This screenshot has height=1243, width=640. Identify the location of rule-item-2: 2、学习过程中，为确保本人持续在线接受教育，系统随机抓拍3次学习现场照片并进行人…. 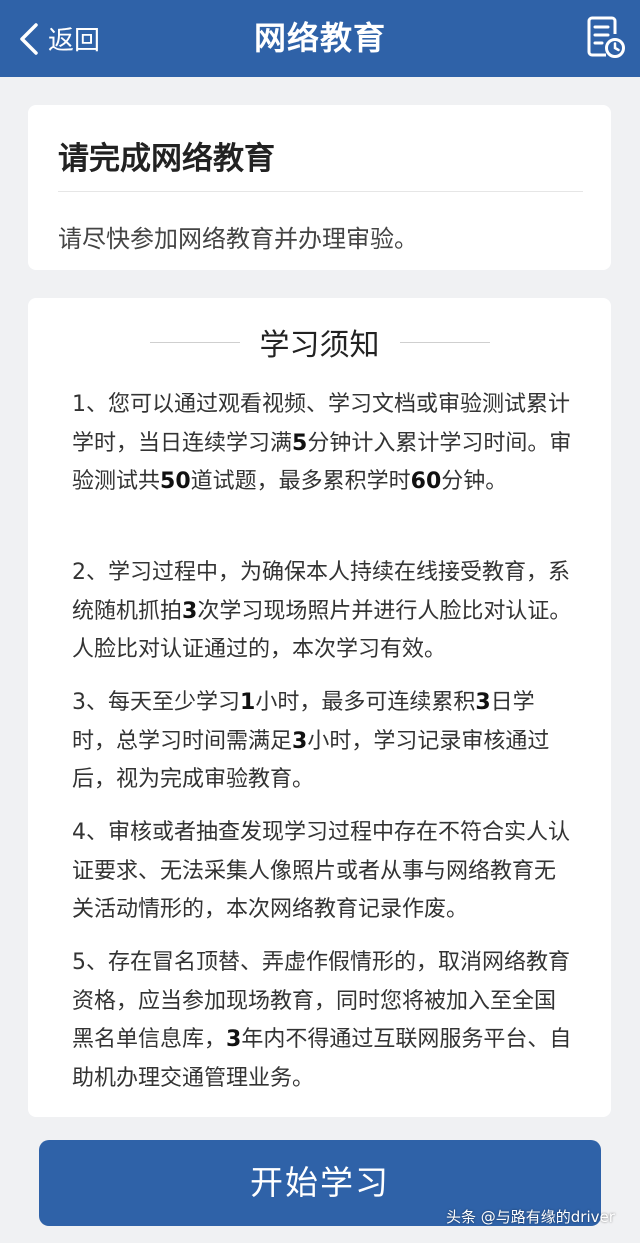
(324, 612).